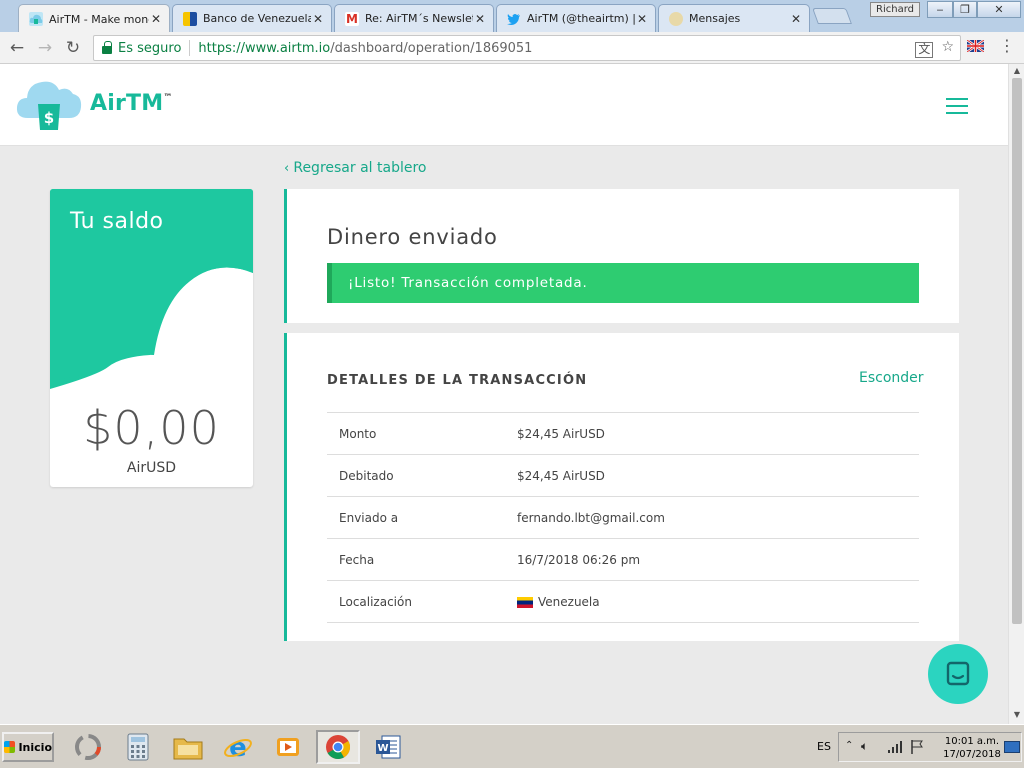 The height and width of the screenshot is (768, 1024). I want to click on airtm-logo-icon: $, so click(49, 104).